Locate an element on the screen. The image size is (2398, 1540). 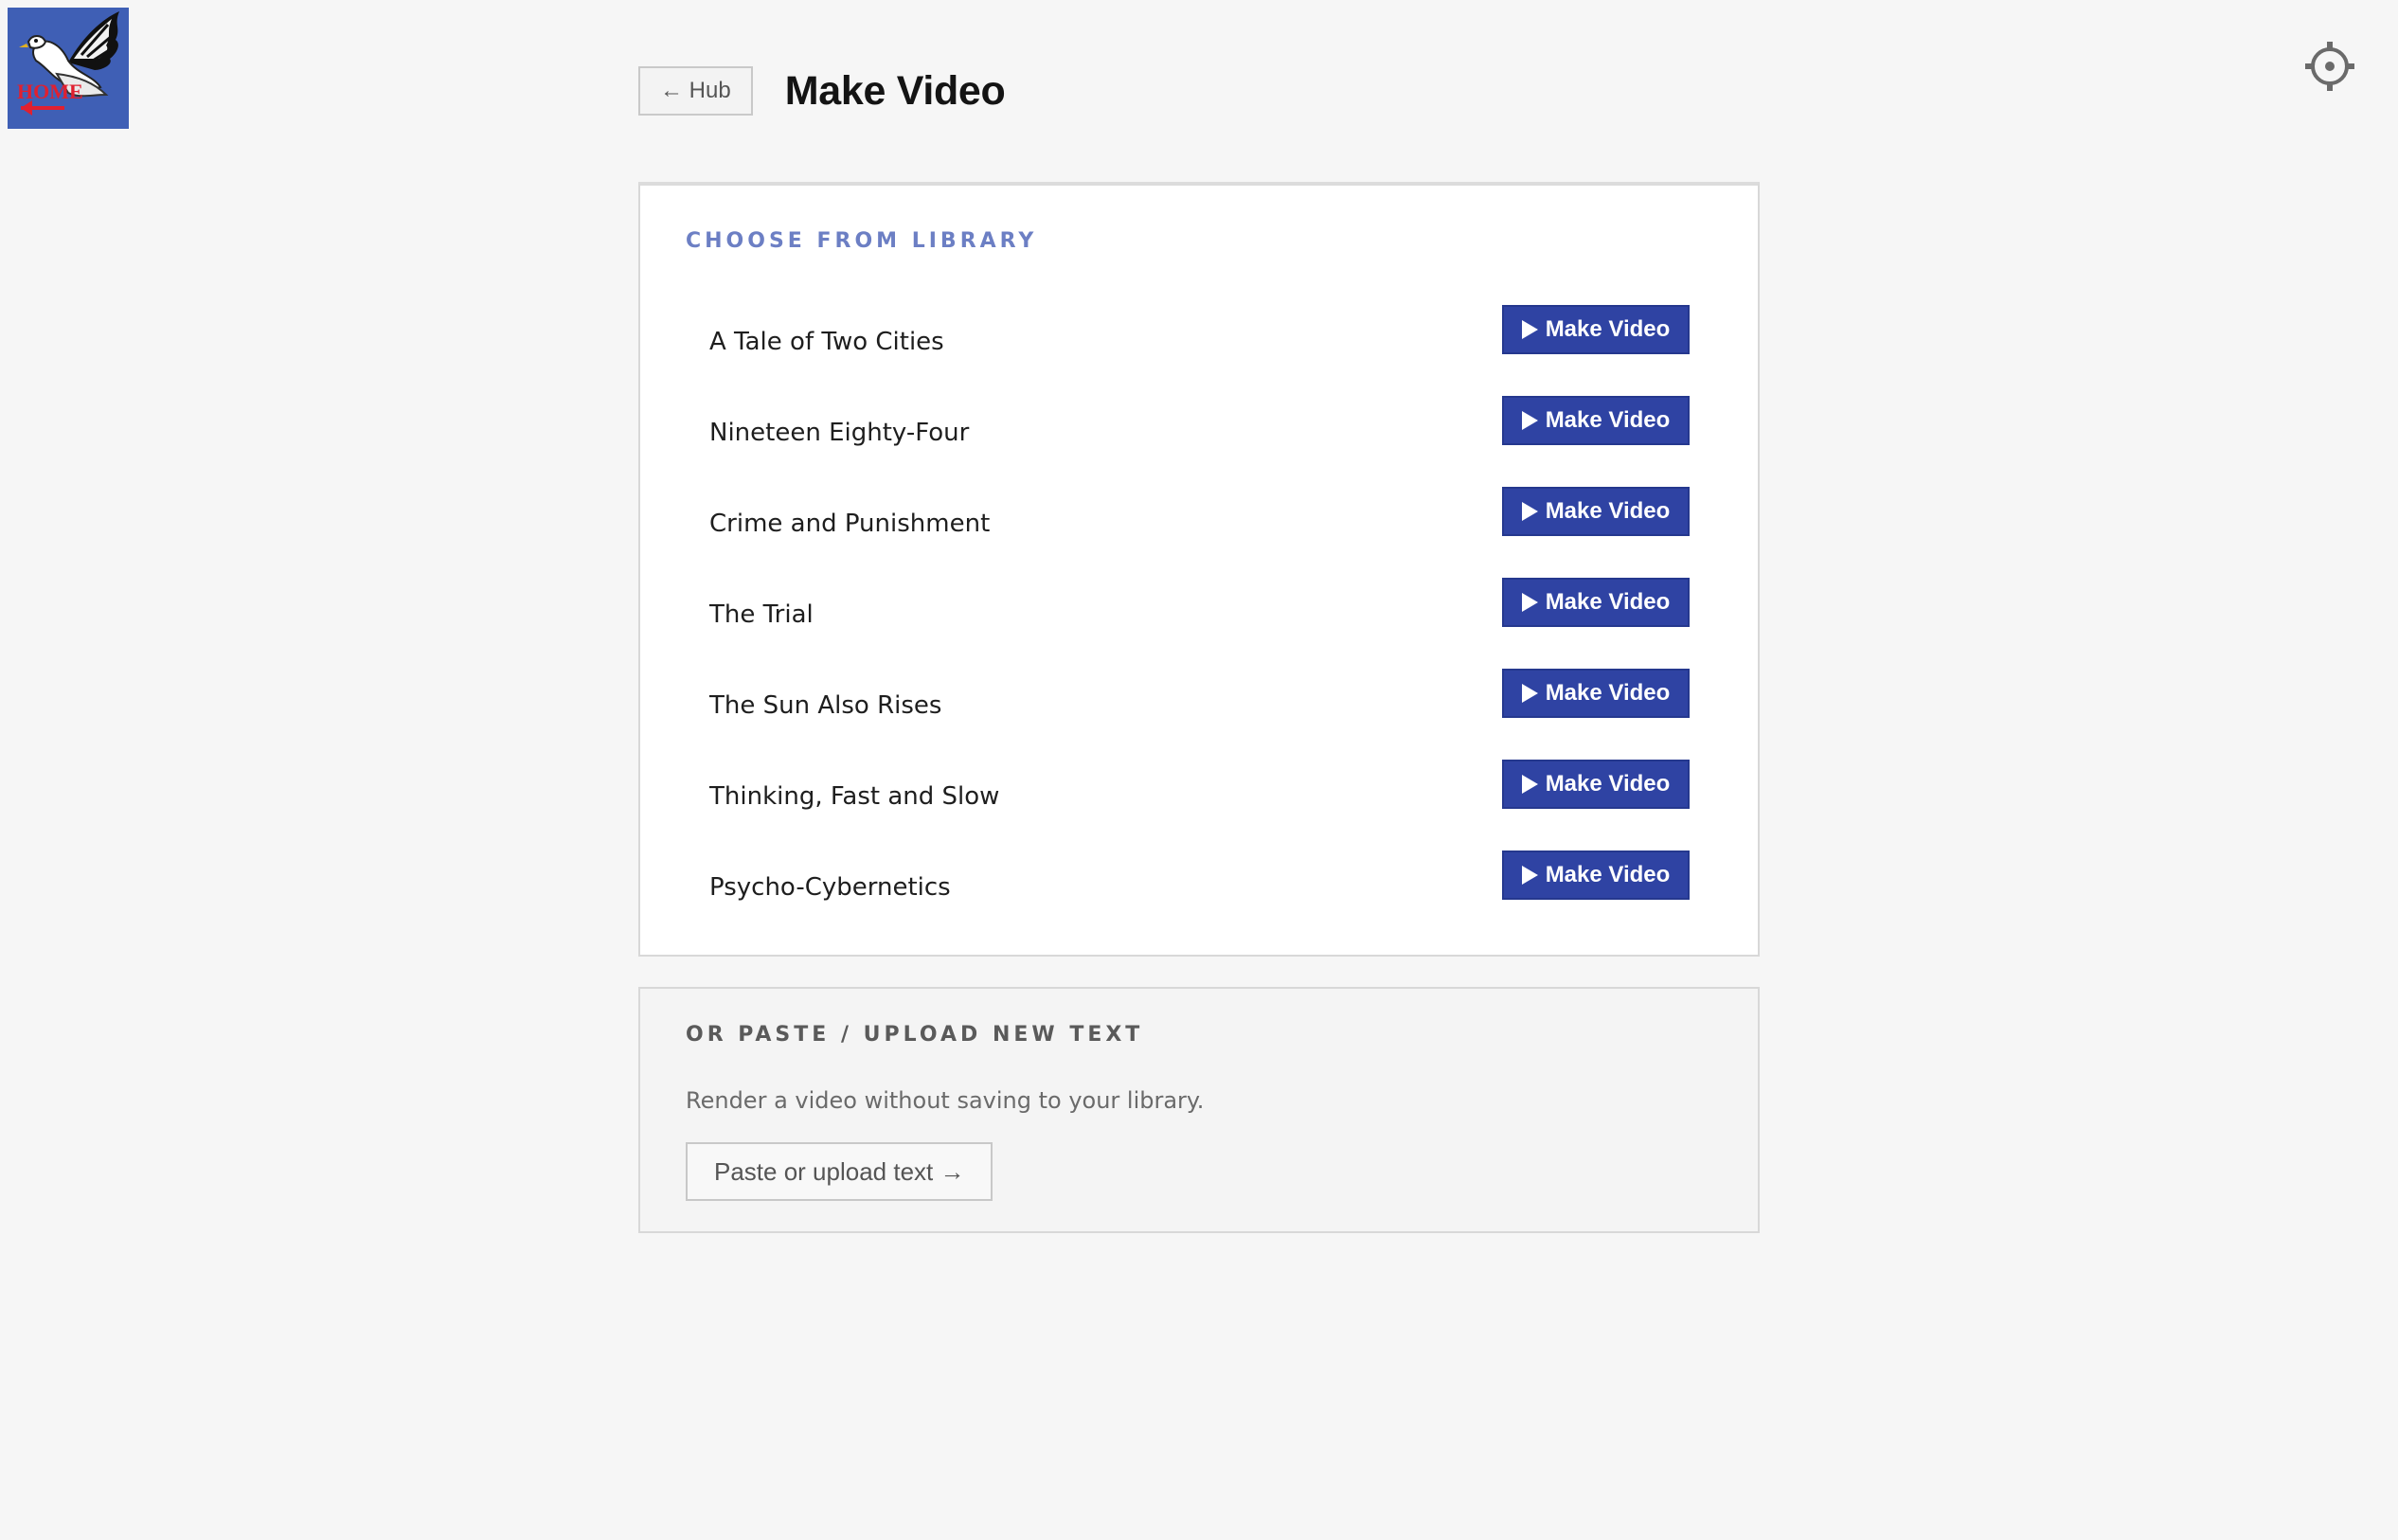
settings-button is located at coordinates (2329, 67).